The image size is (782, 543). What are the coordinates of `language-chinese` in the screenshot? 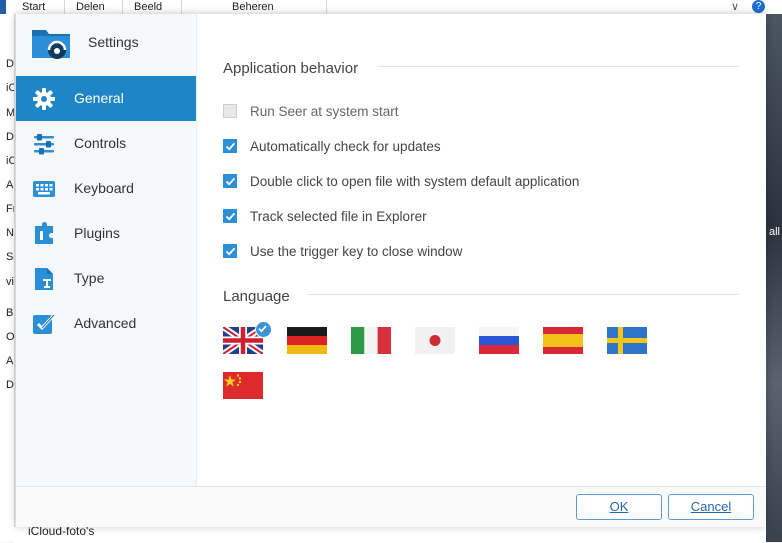 It's located at (243, 385).